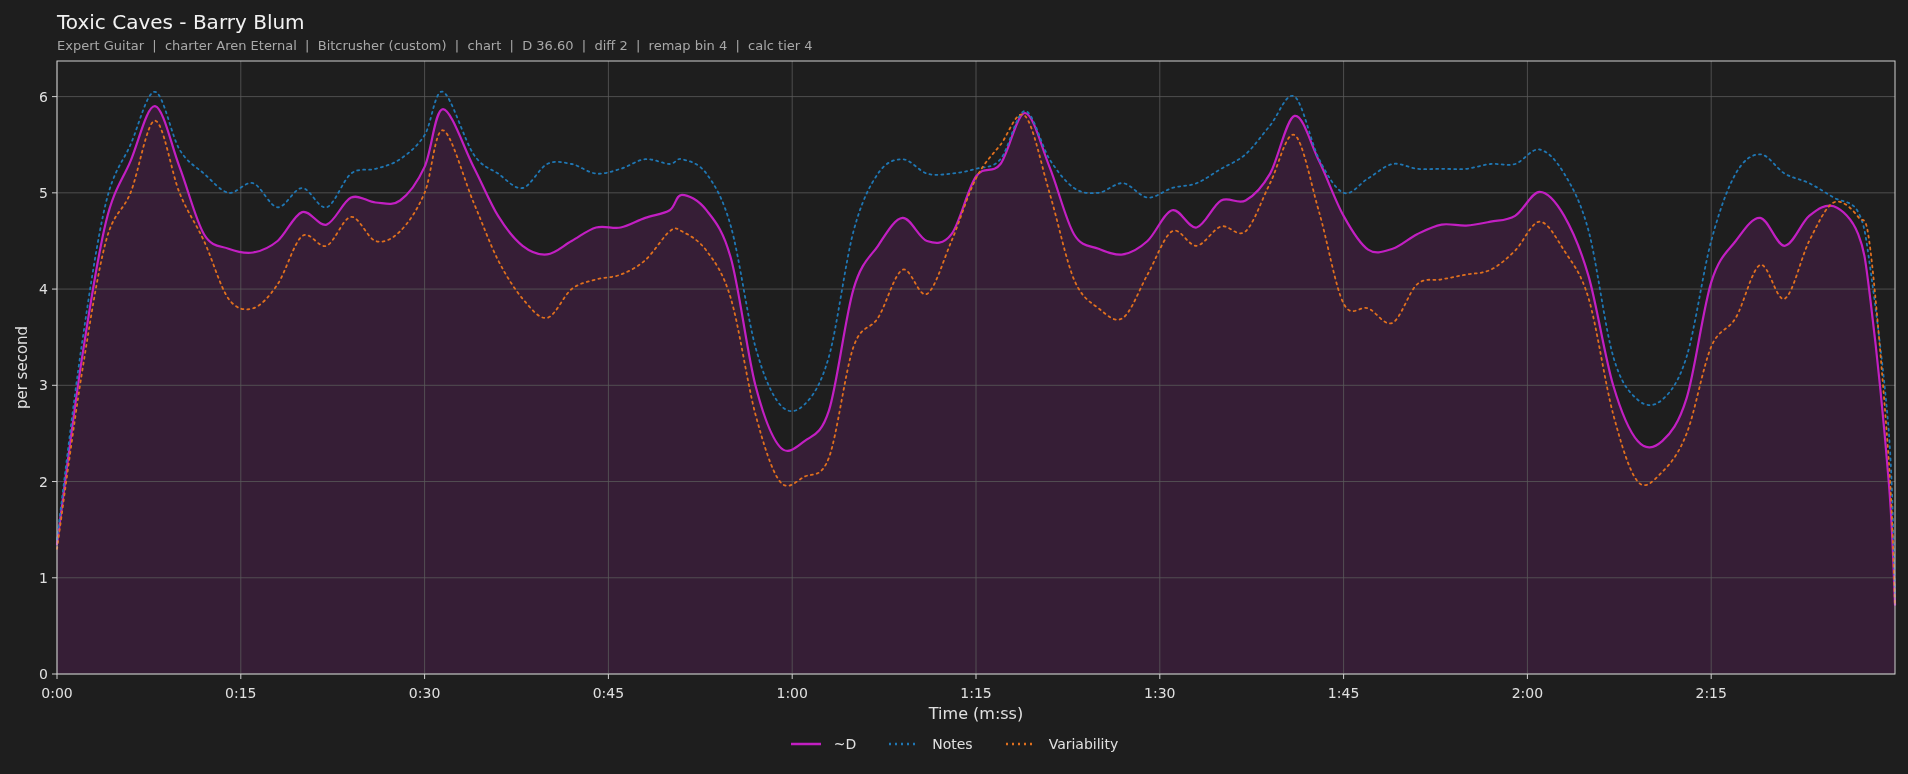 The height and width of the screenshot is (774, 1908). What do you see at coordinates (57, 693) in the screenshot?
I see `x-tick-label: 0:00` at bounding box center [57, 693].